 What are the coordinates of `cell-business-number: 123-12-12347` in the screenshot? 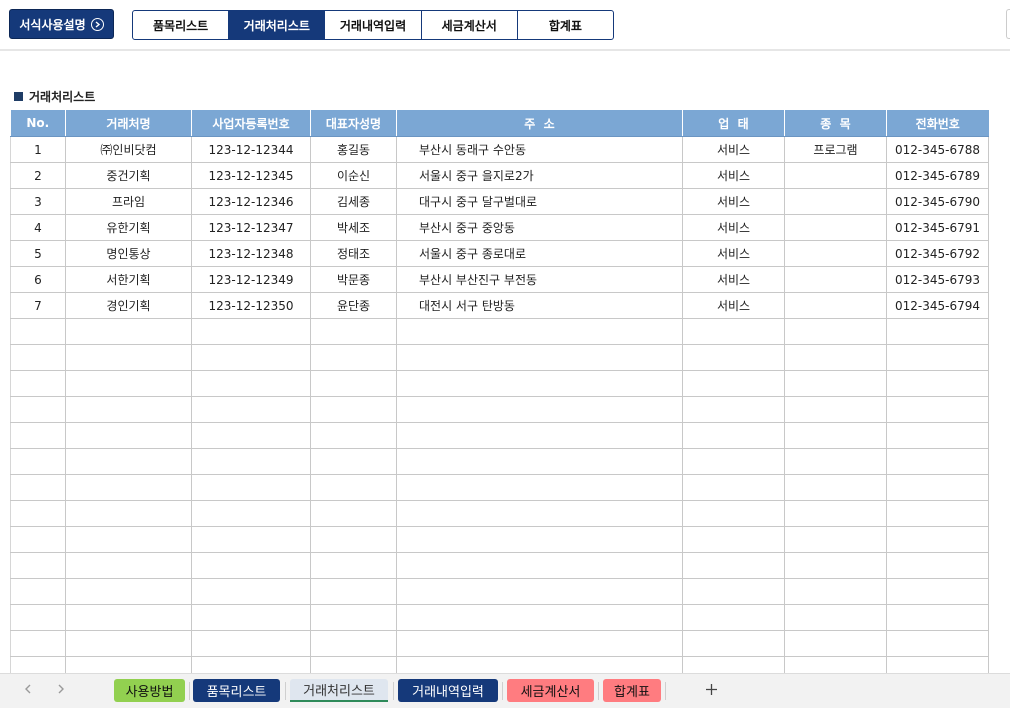 It's located at (251, 227).